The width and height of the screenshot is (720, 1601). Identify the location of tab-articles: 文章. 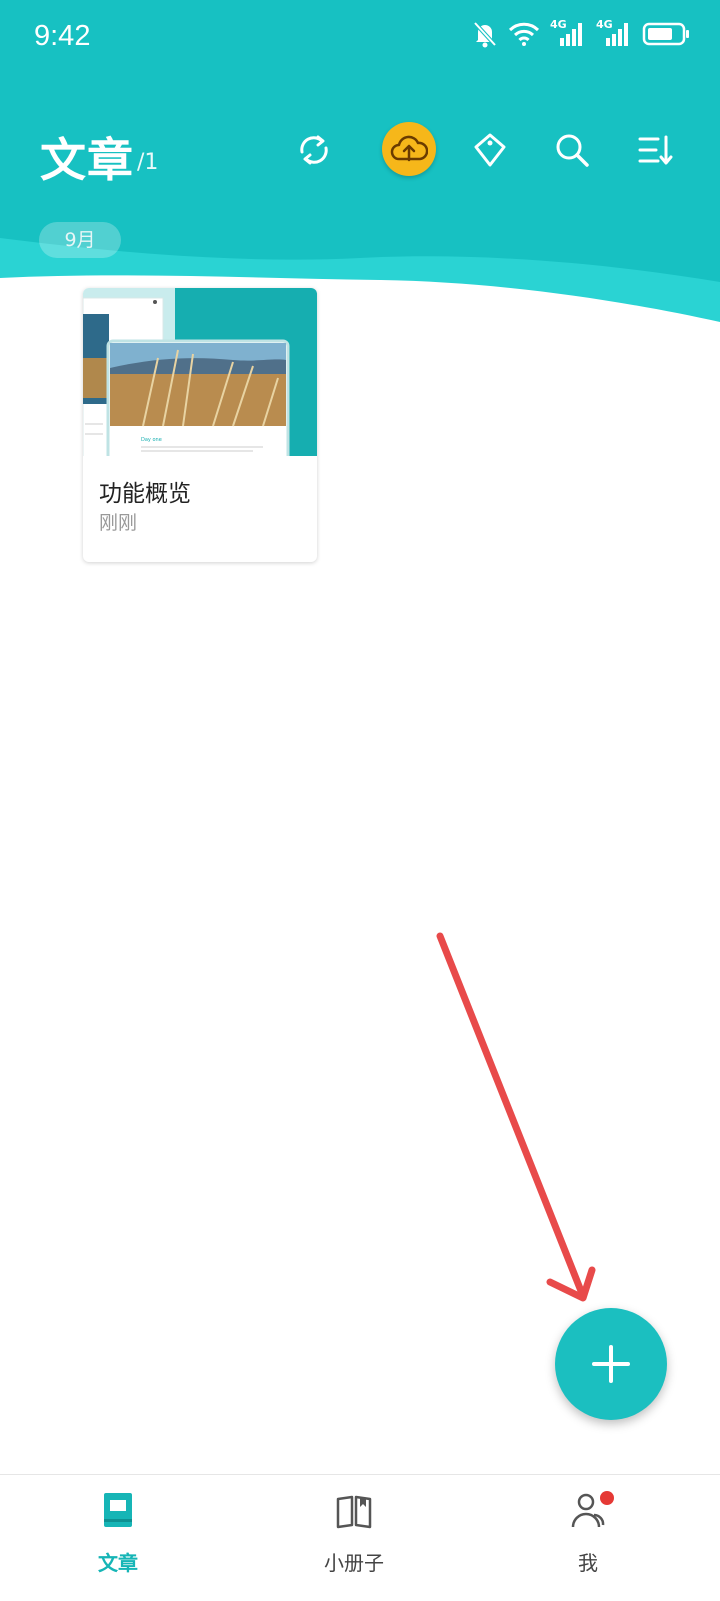
(118, 1539).